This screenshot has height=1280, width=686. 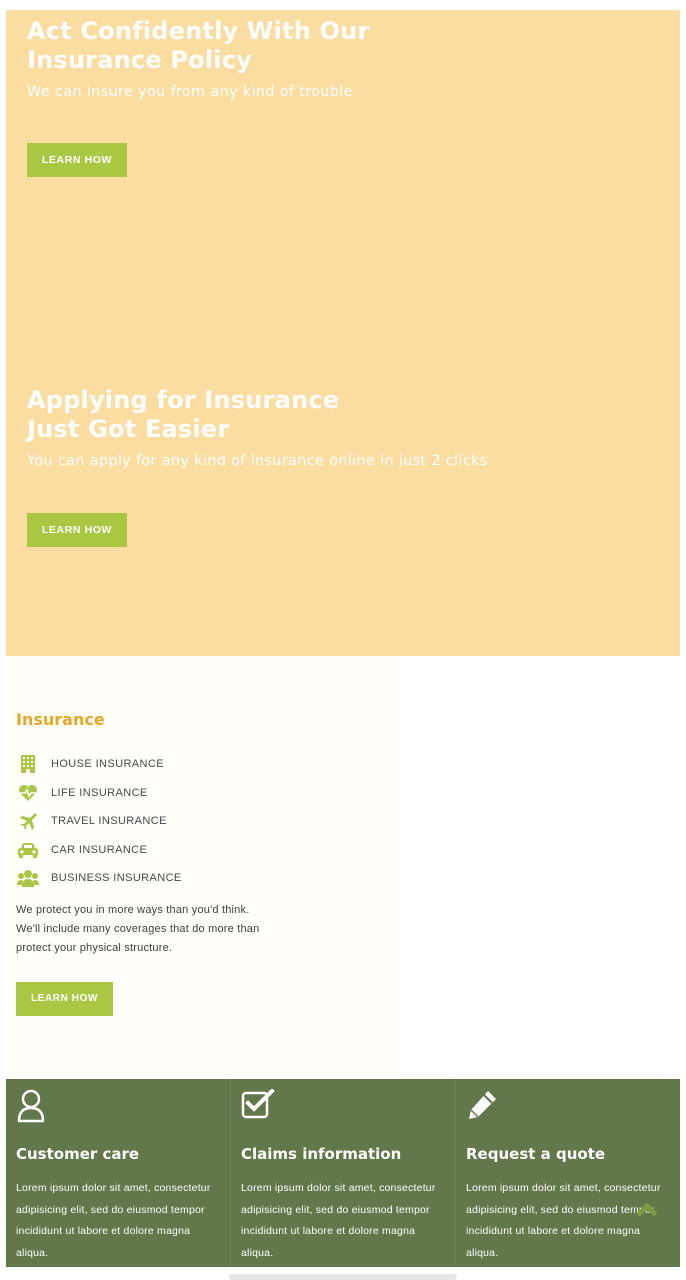 What do you see at coordinates (343, 1107) in the screenshot?
I see `checkbox-icon` at bounding box center [343, 1107].